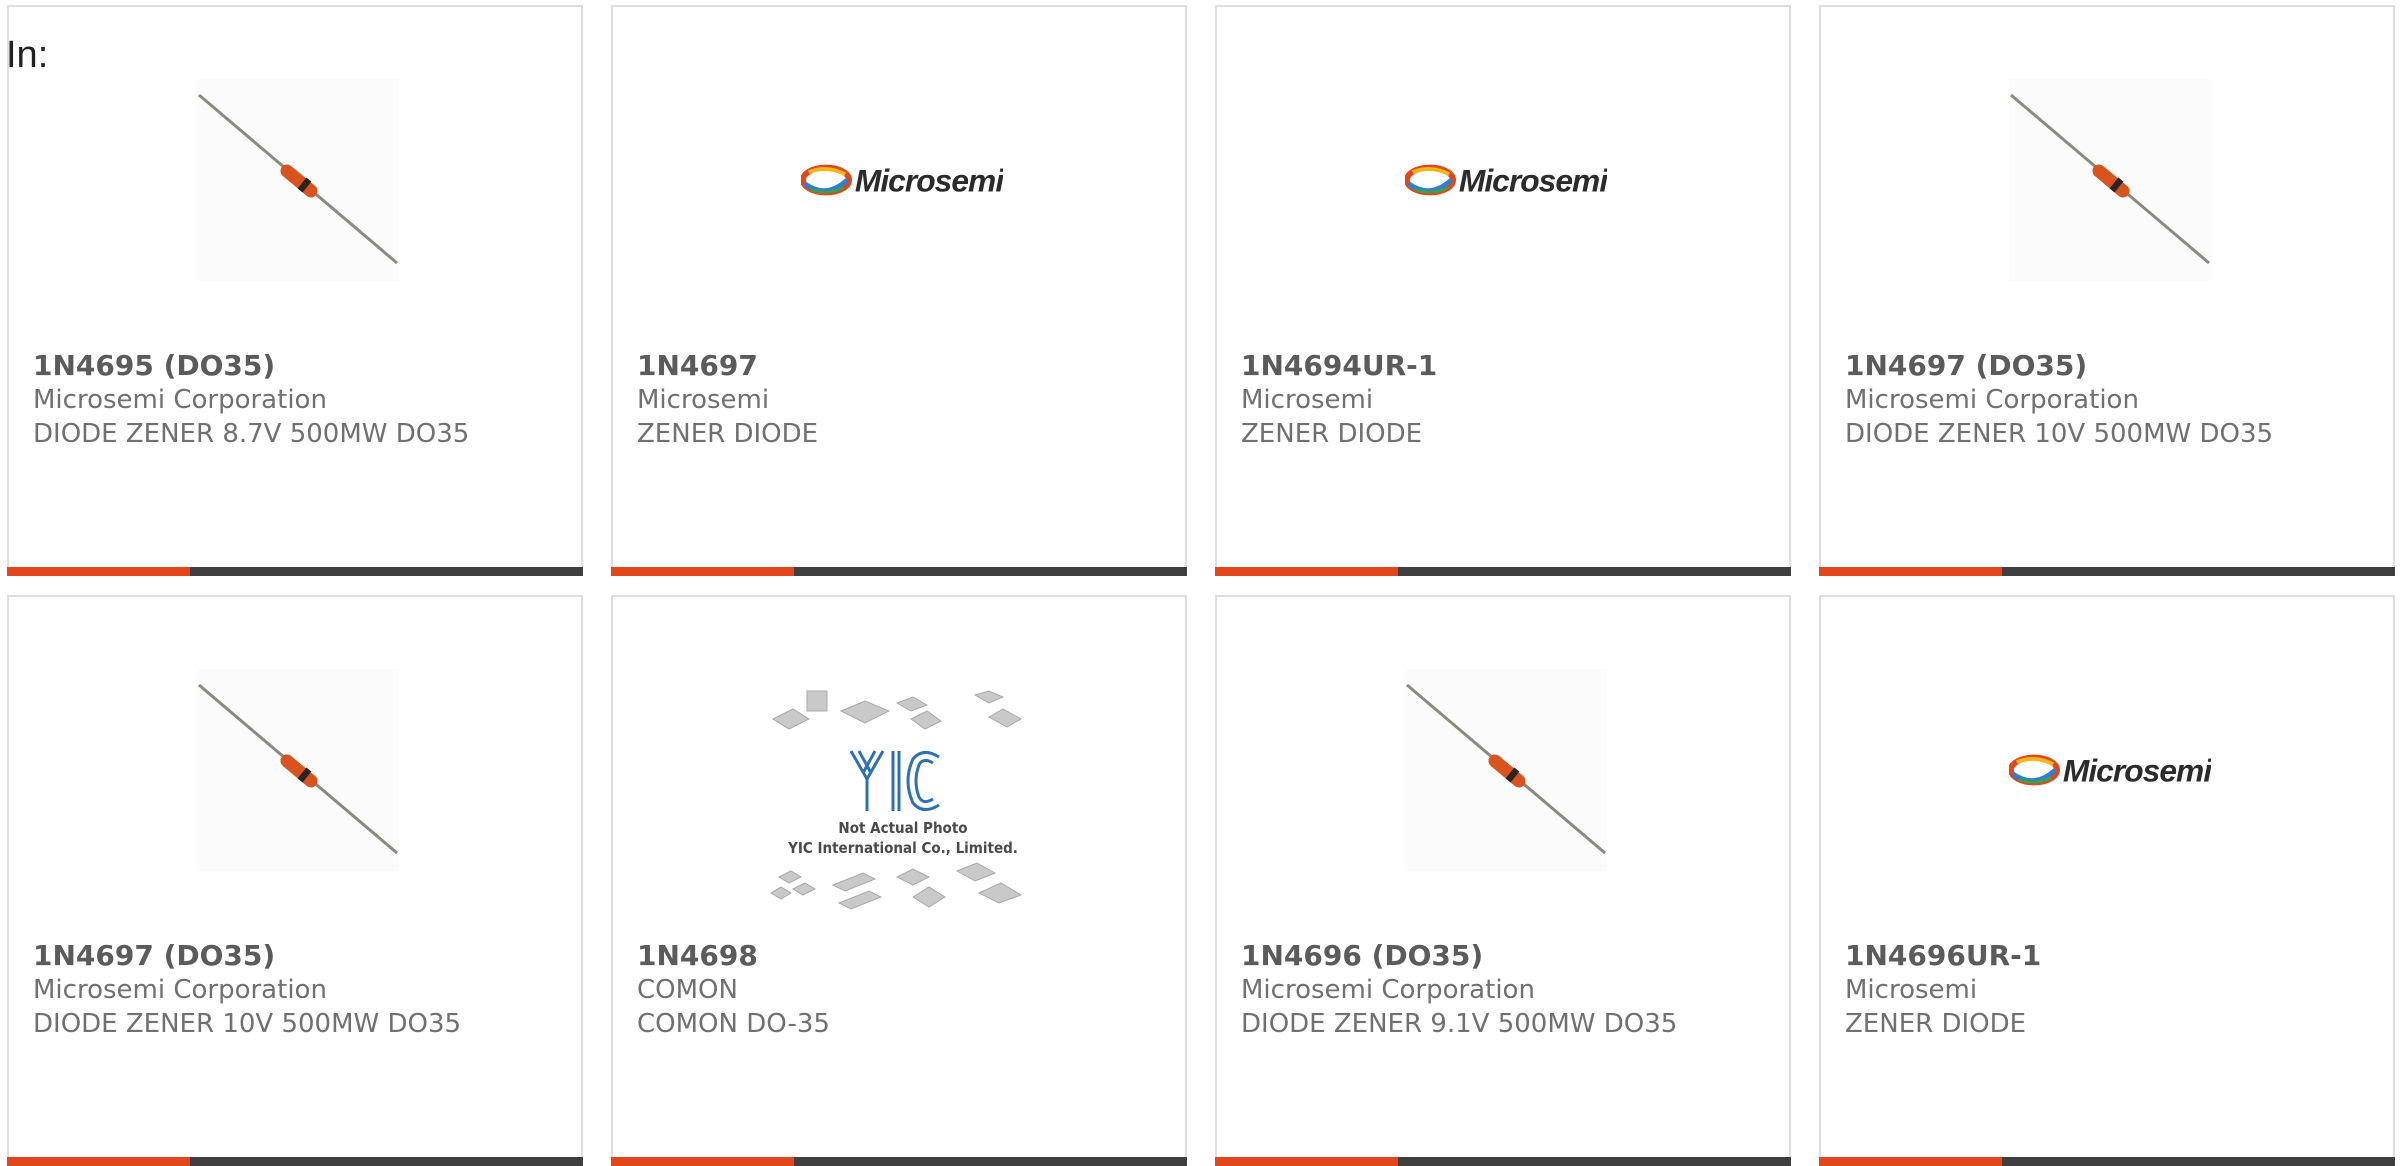  Describe the element at coordinates (687, 990) in the screenshot. I see `manufacturer: COMON` at that location.